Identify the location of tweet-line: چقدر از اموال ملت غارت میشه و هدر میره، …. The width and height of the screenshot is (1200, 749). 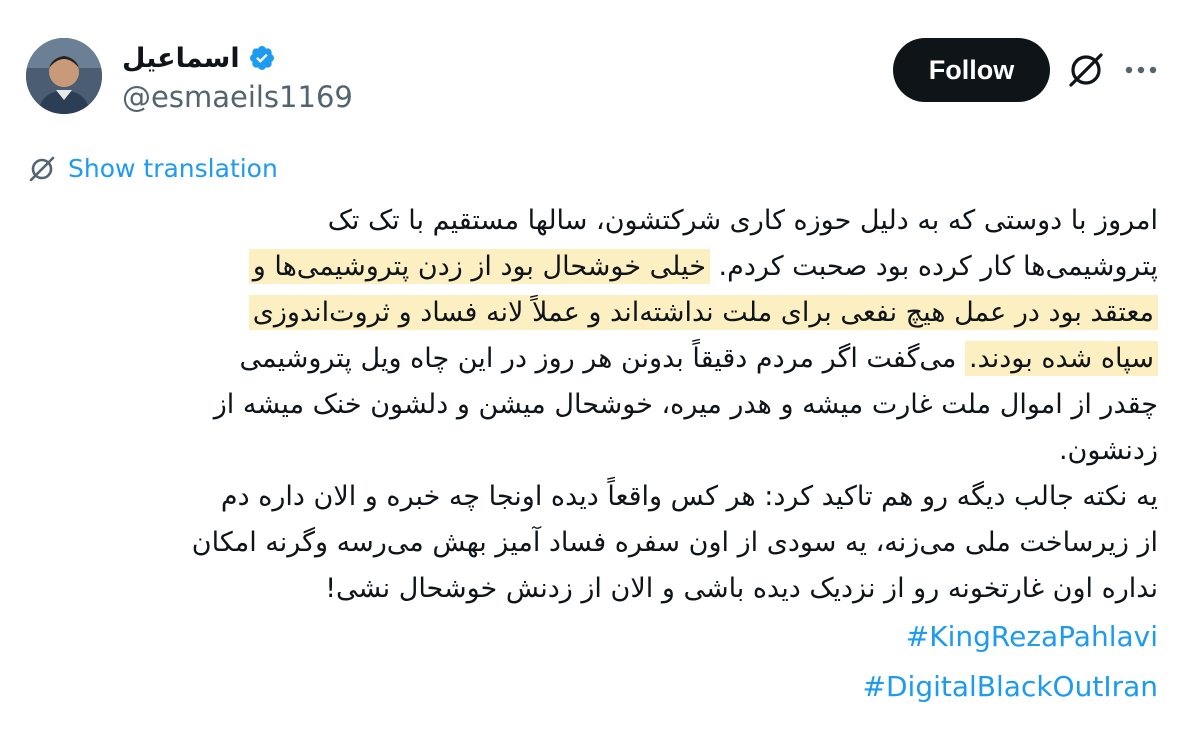
(593, 405).